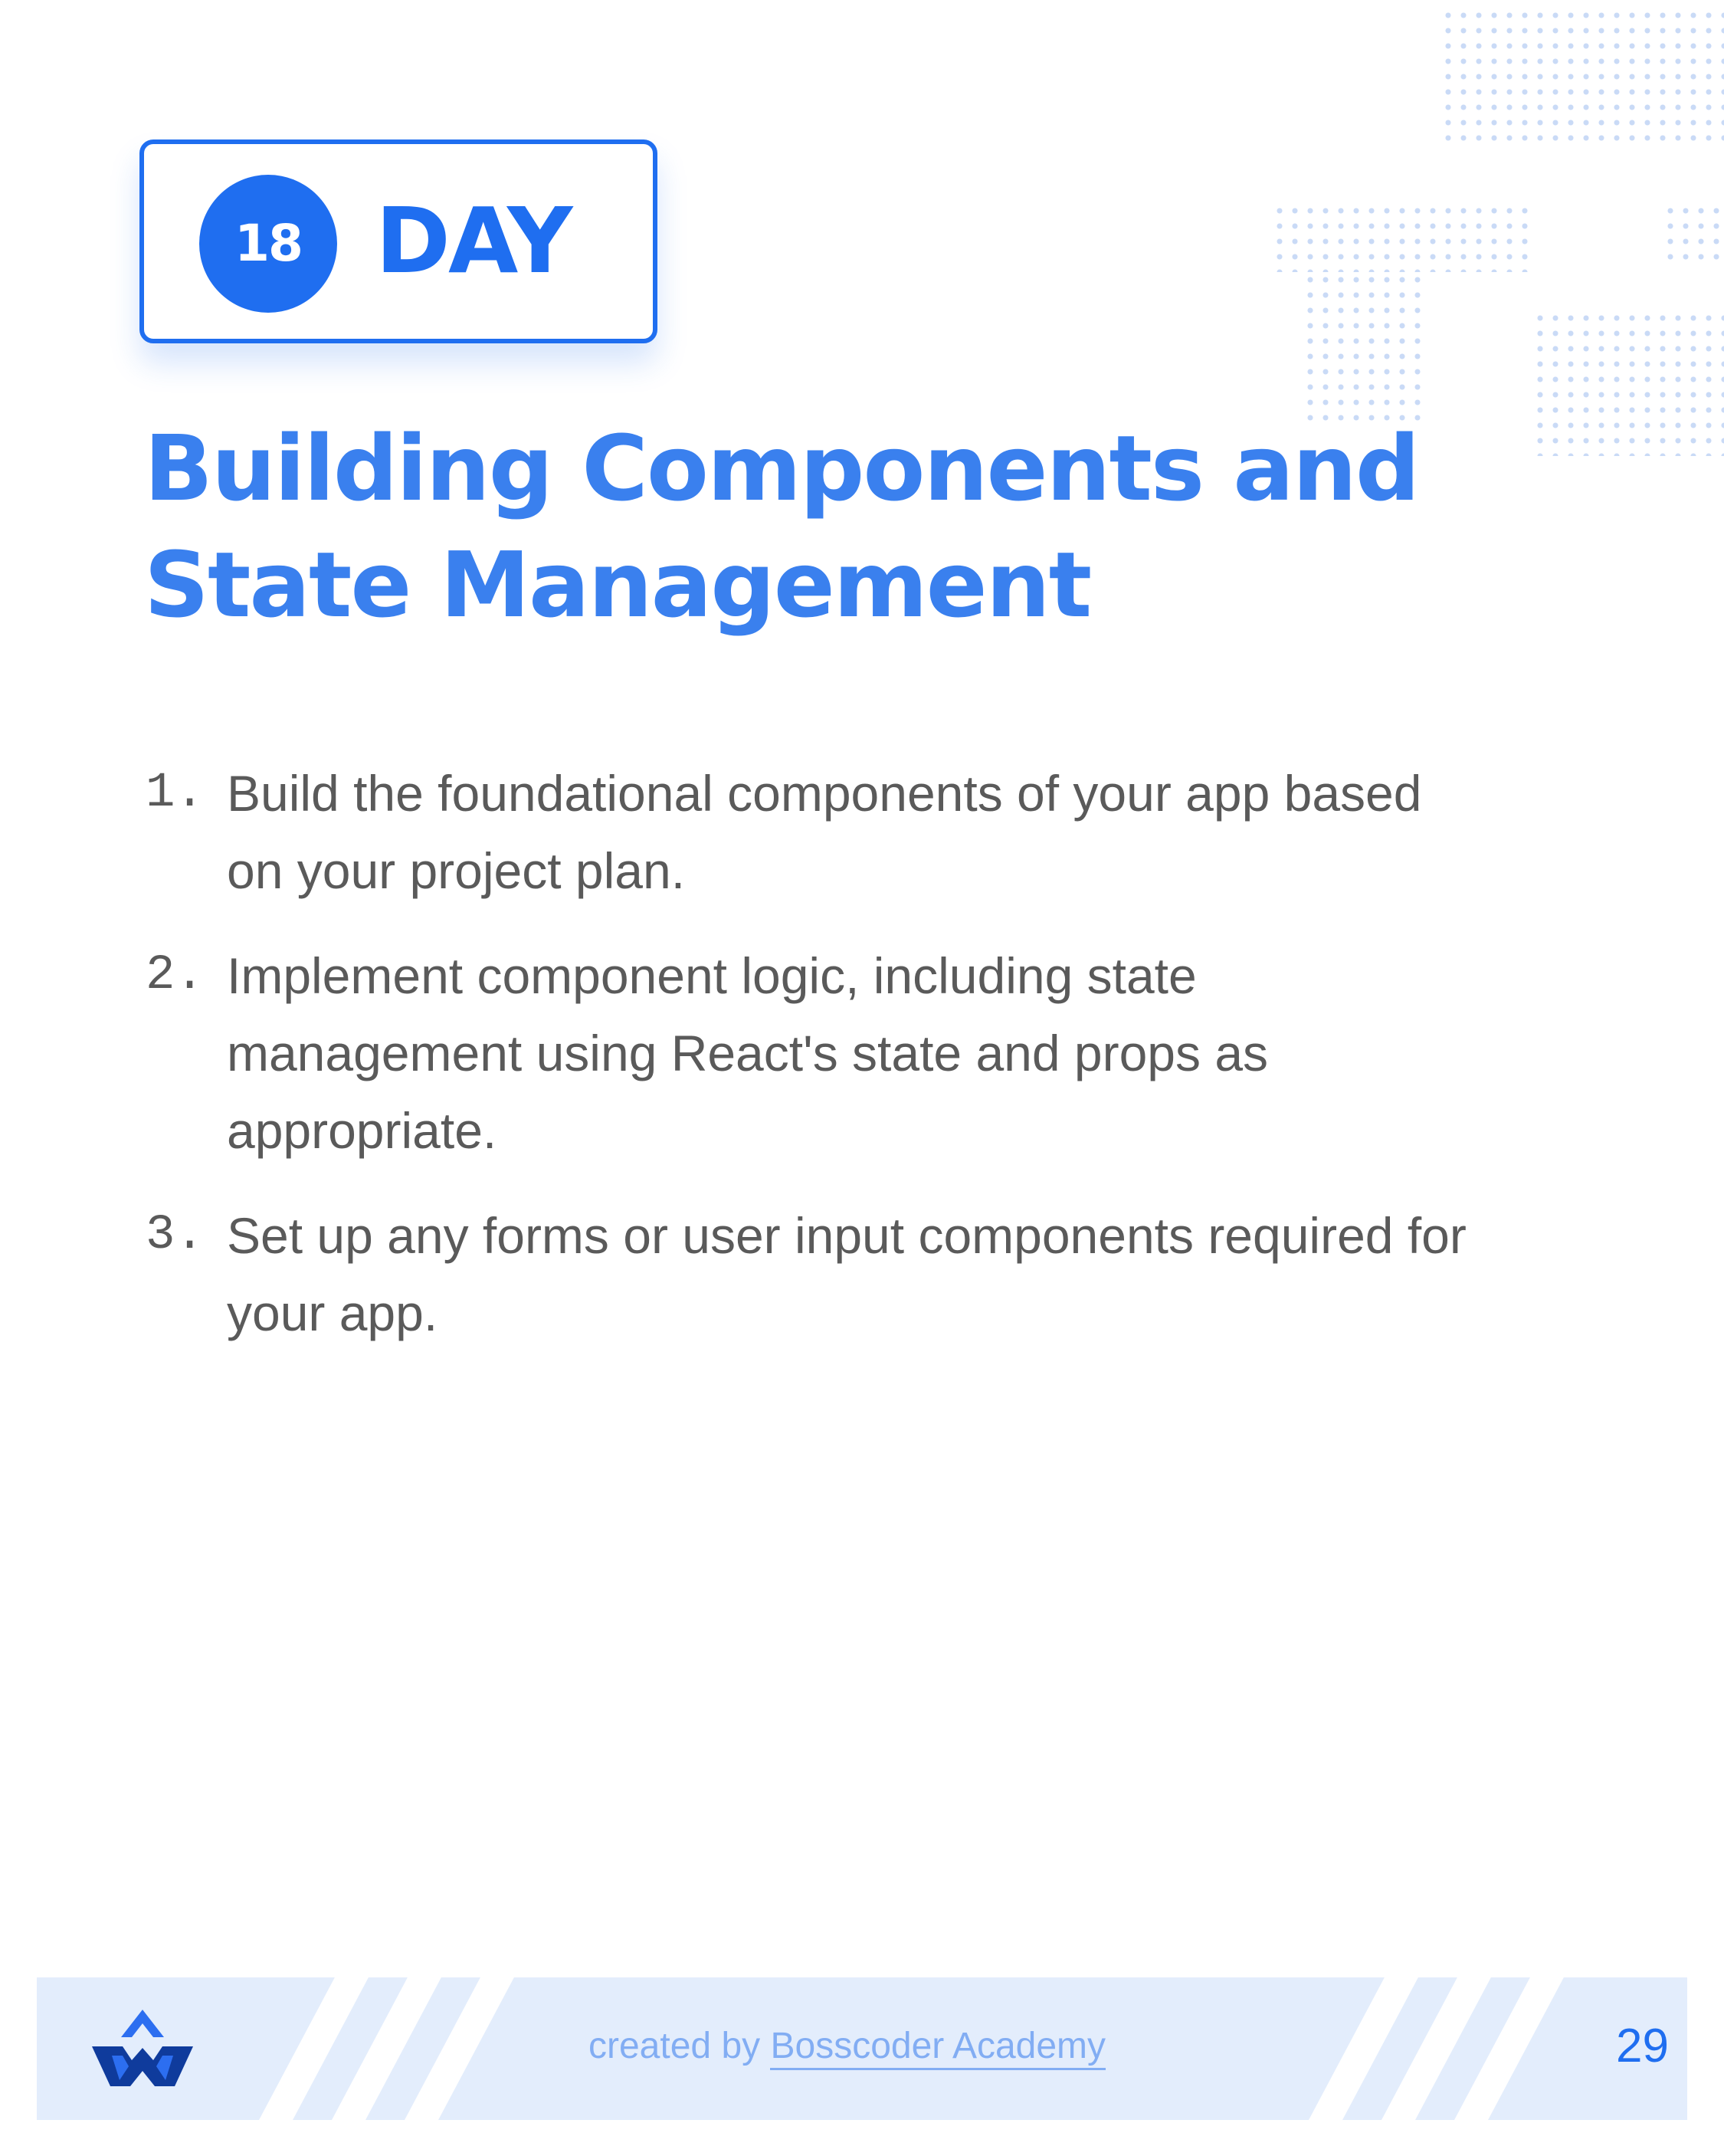 The width and height of the screenshot is (1724, 2156). I want to click on step-number: 3., so click(175, 1235).